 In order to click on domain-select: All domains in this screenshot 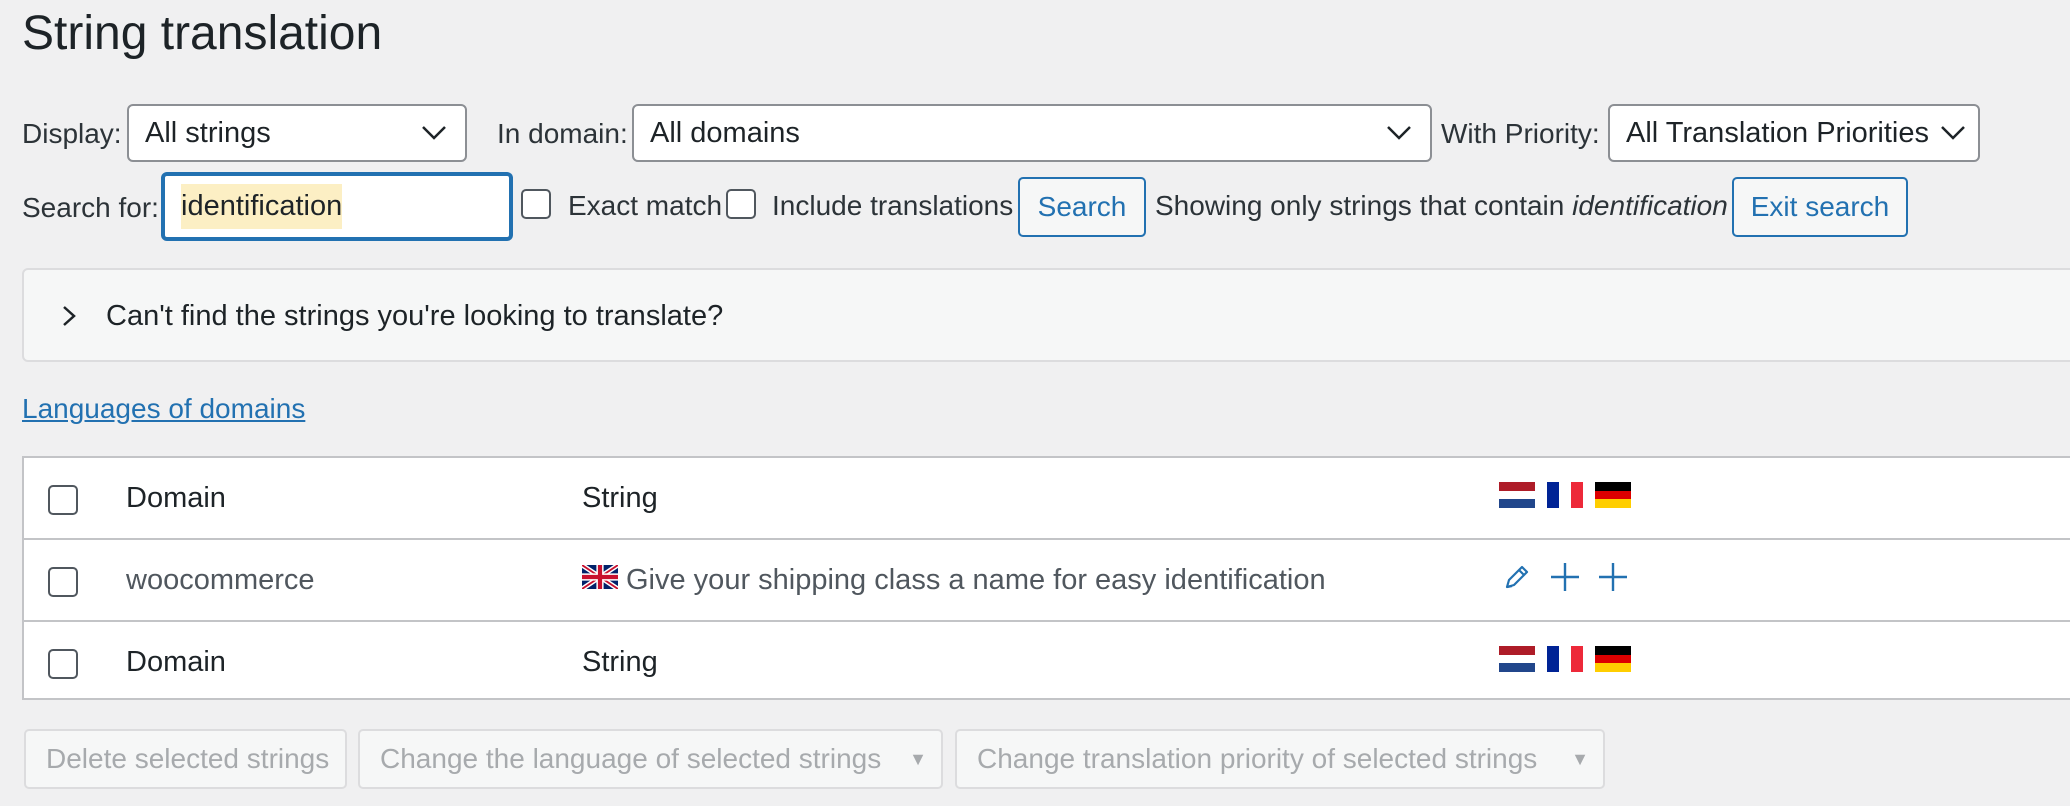, I will do `click(1032, 133)`.